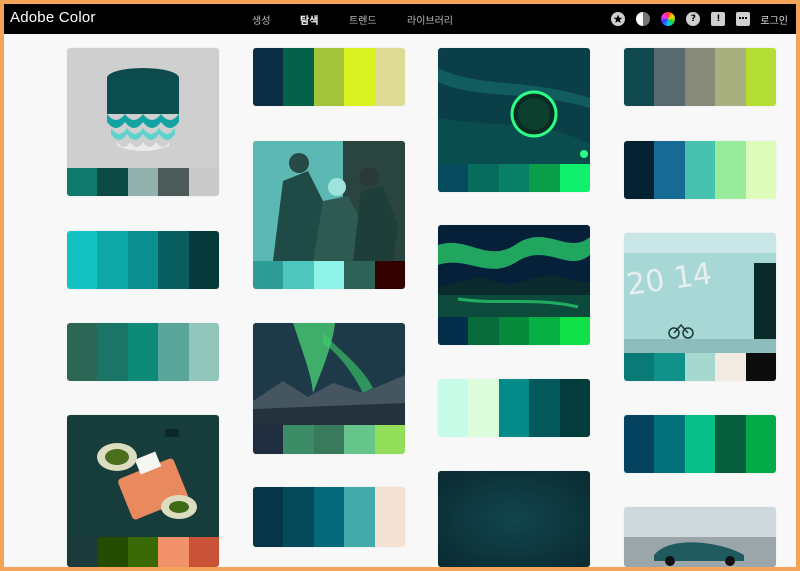 This screenshot has height=571, width=800. Describe the element at coordinates (693, 19) in the screenshot. I see `help-icon: ?` at that location.